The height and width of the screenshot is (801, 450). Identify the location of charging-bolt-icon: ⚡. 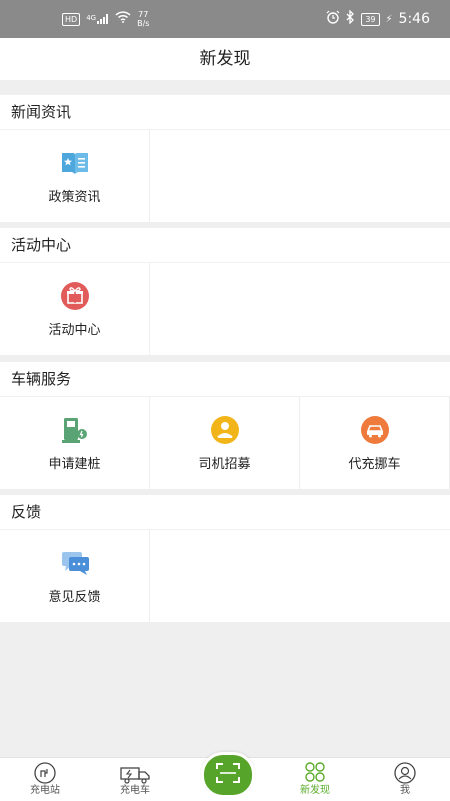
(389, 19).